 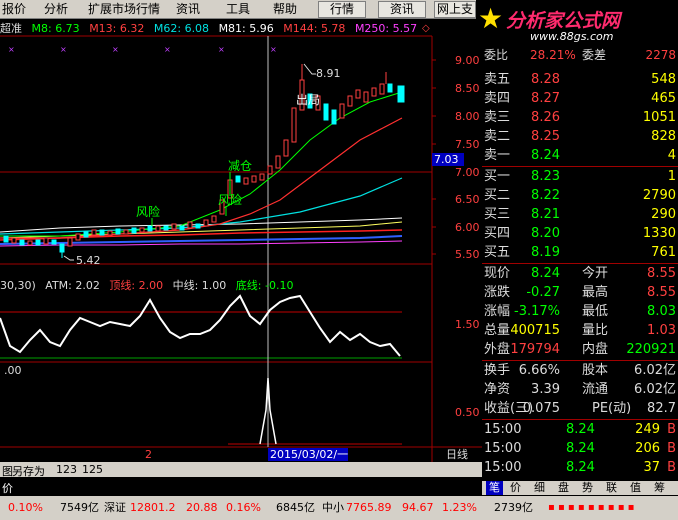 I want to click on chart-tab-bar: 图 另存为 123 125, so click(x=241, y=470).